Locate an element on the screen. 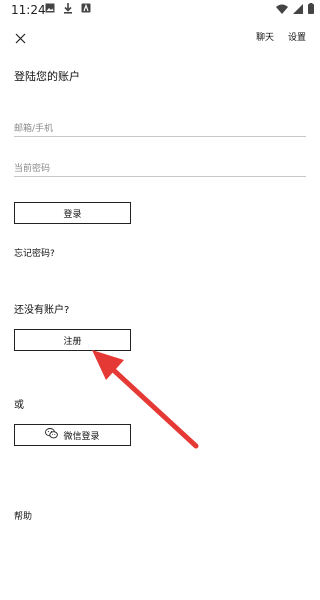 The height and width of the screenshot is (600, 320). close-icon is located at coordinates (20, 38).